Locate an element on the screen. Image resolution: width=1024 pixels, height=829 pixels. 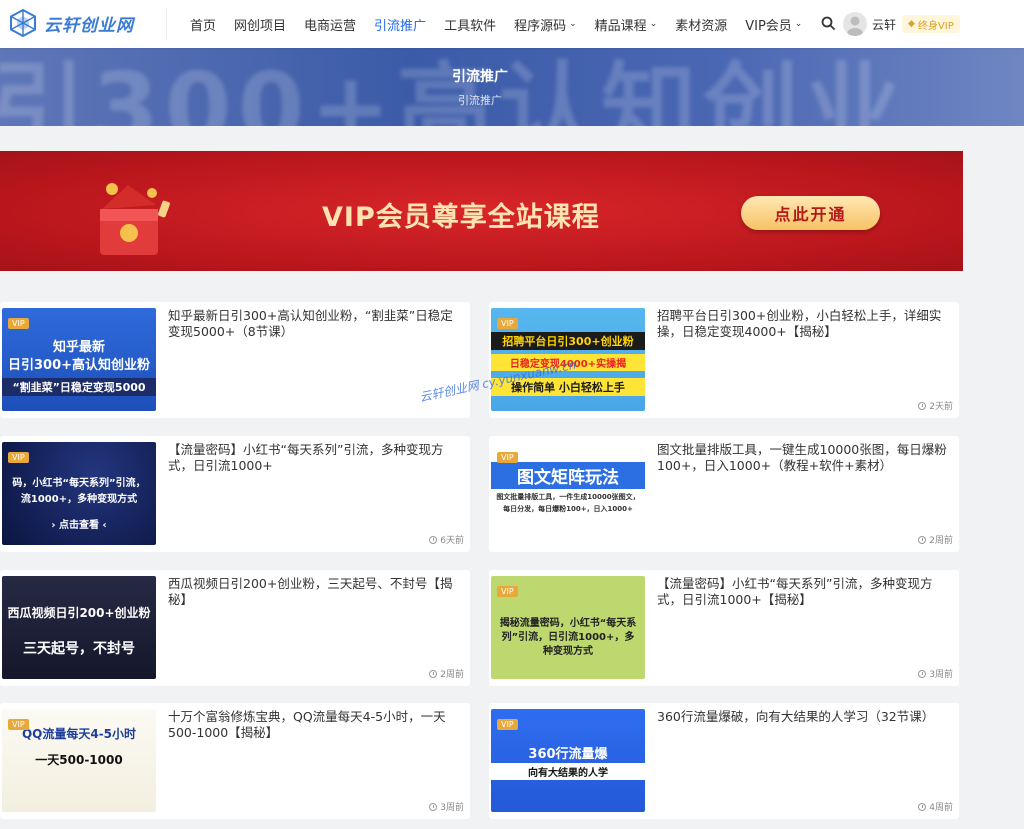
thumbnail-caption: 招聘平台日引300+创业粉 is located at coordinates (568, 341).